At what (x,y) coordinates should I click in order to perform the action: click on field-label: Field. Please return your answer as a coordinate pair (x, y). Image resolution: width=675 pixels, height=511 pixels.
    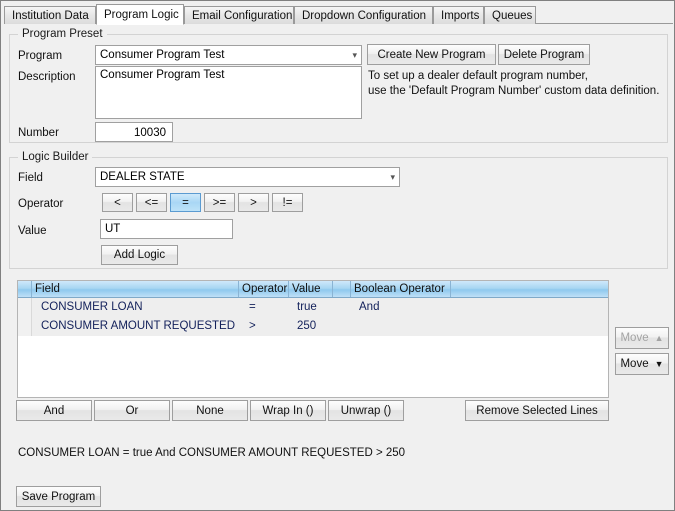
    Looking at the image, I should click on (30, 178).